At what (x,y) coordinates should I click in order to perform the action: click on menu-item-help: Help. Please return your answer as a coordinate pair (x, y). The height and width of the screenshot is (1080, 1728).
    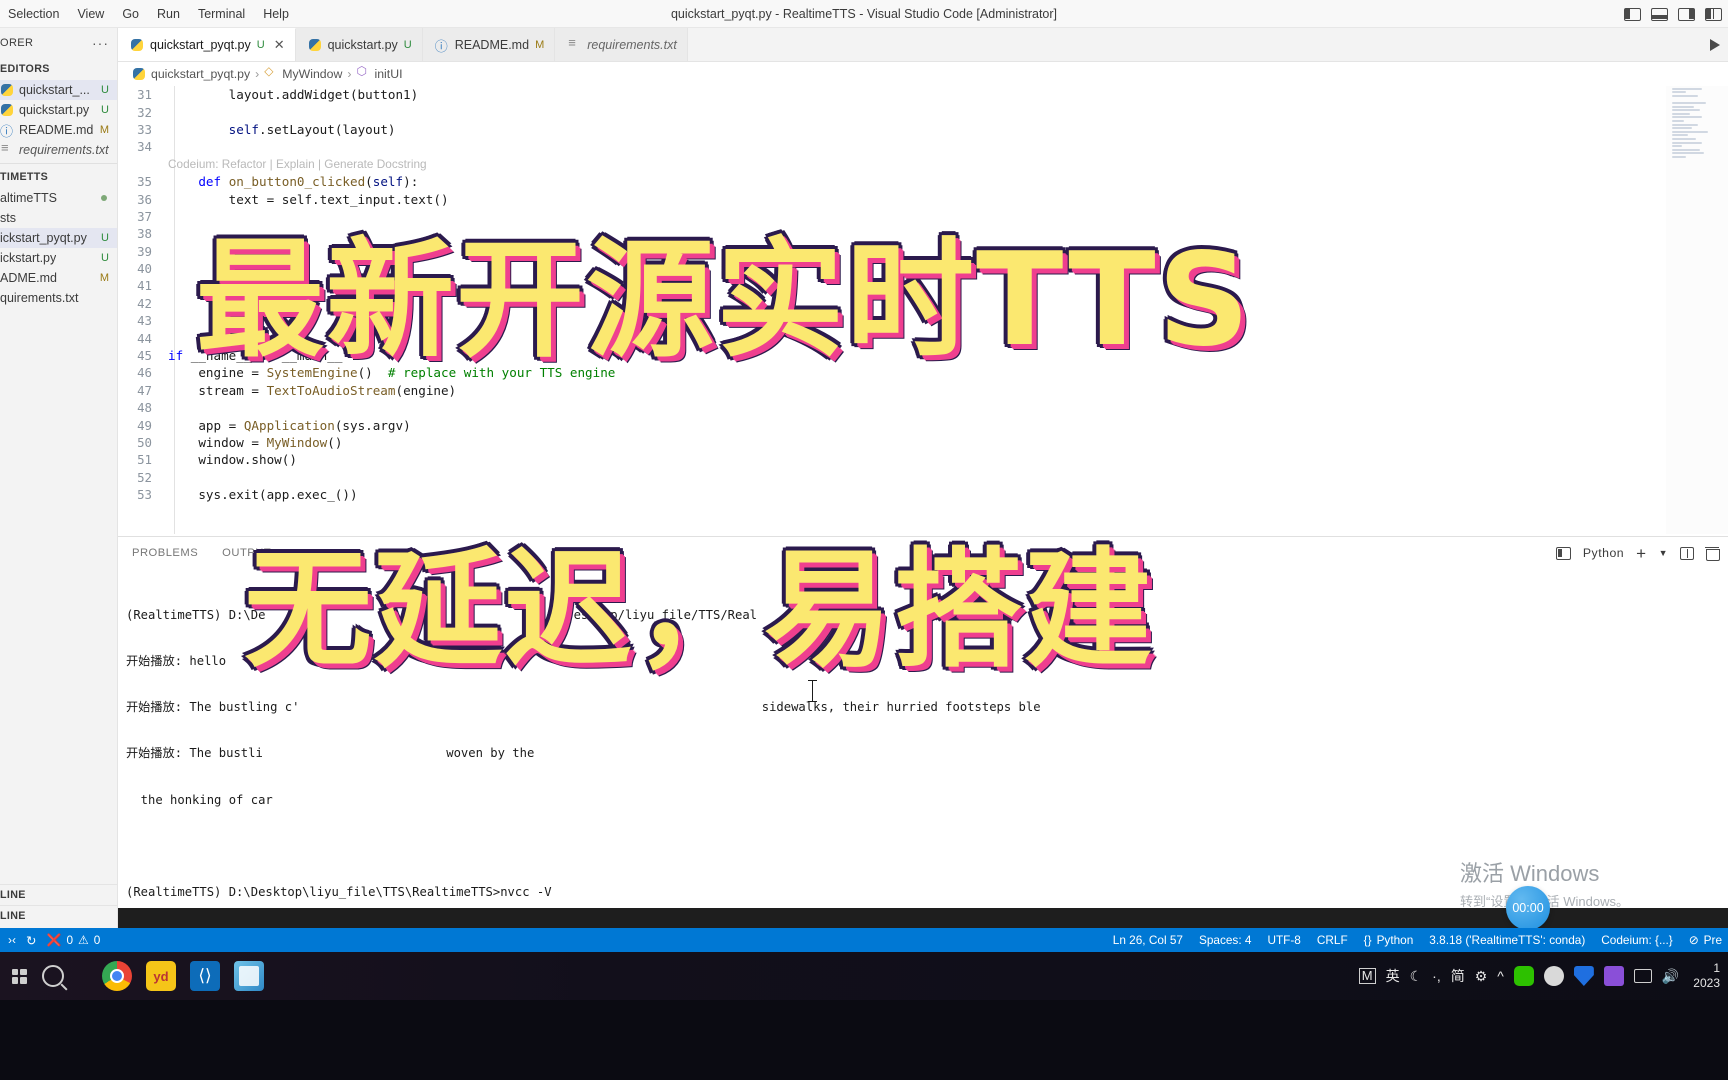
    Looking at the image, I should click on (276, 14).